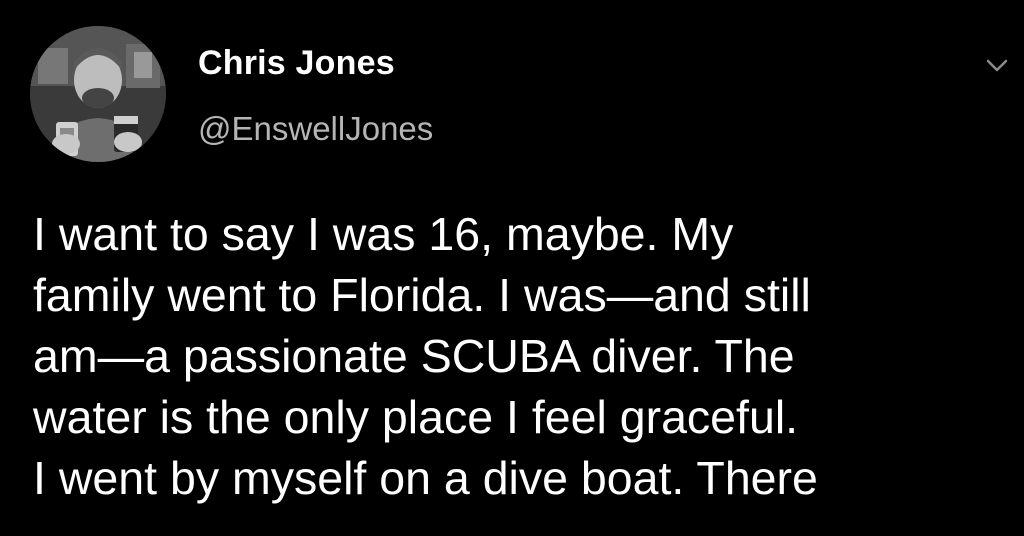 The height and width of the screenshot is (536, 1024). Describe the element at coordinates (425, 478) in the screenshot. I see `tweet-text-line: I went by myself on a dive boat. There` at that location.